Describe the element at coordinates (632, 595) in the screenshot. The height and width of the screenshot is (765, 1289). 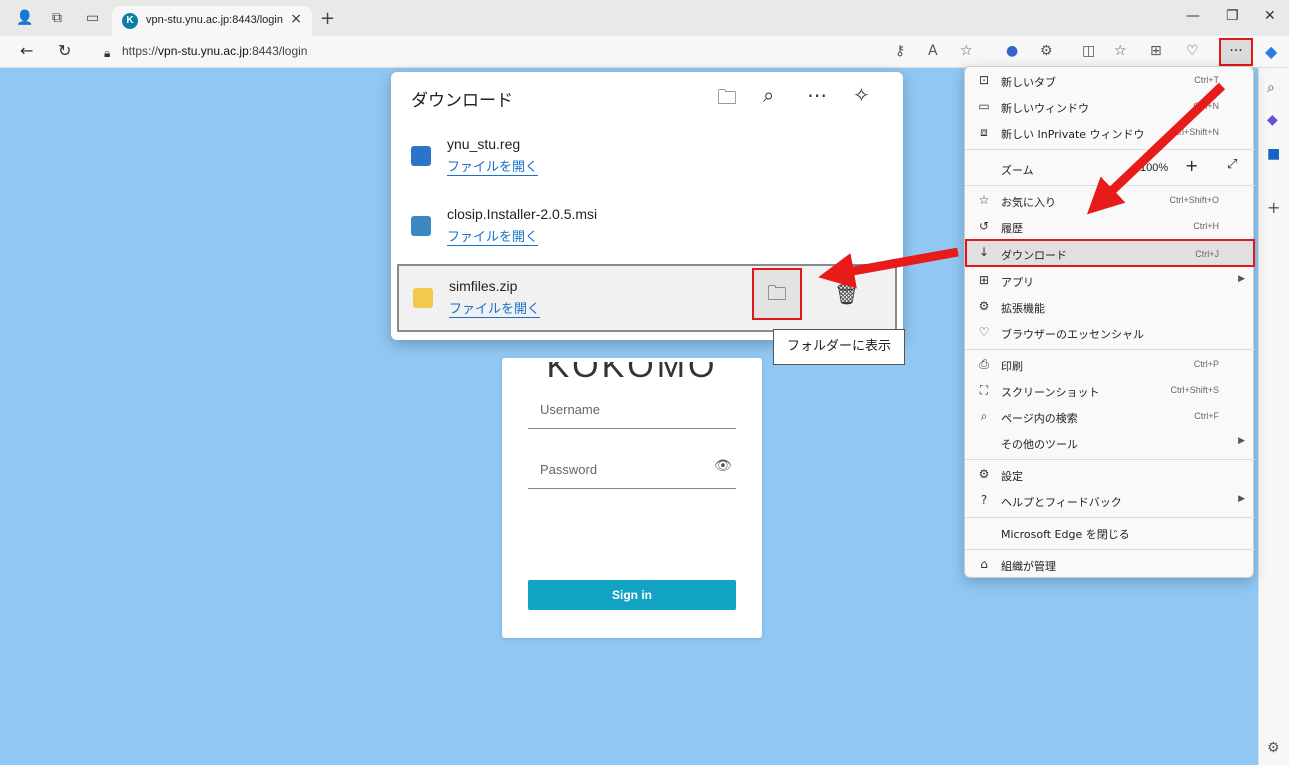
I see `sign-in-button: Sign in` at that location.